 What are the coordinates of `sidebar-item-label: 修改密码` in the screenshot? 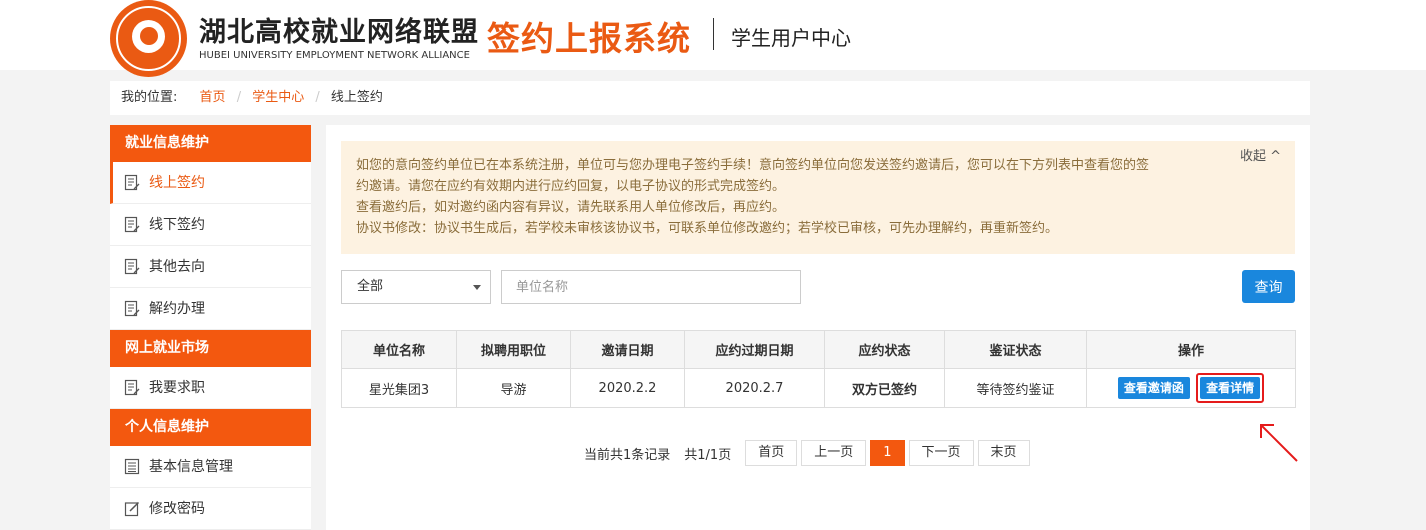 It's located at (177, 508).